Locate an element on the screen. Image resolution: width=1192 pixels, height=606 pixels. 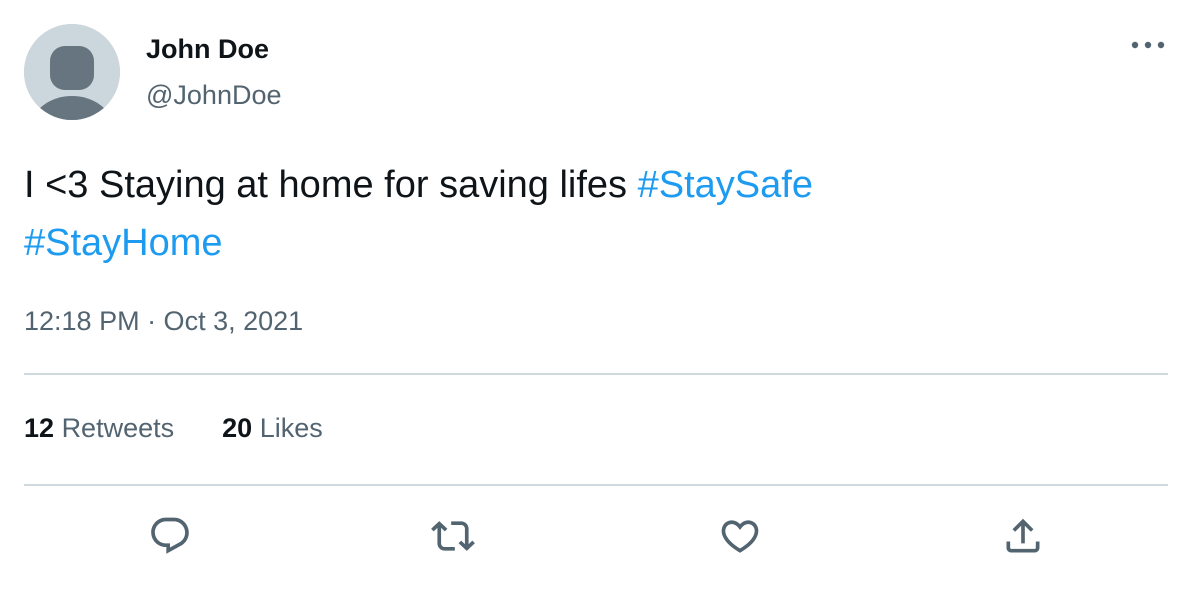
retweet-button is located at coordinates (453, 536).